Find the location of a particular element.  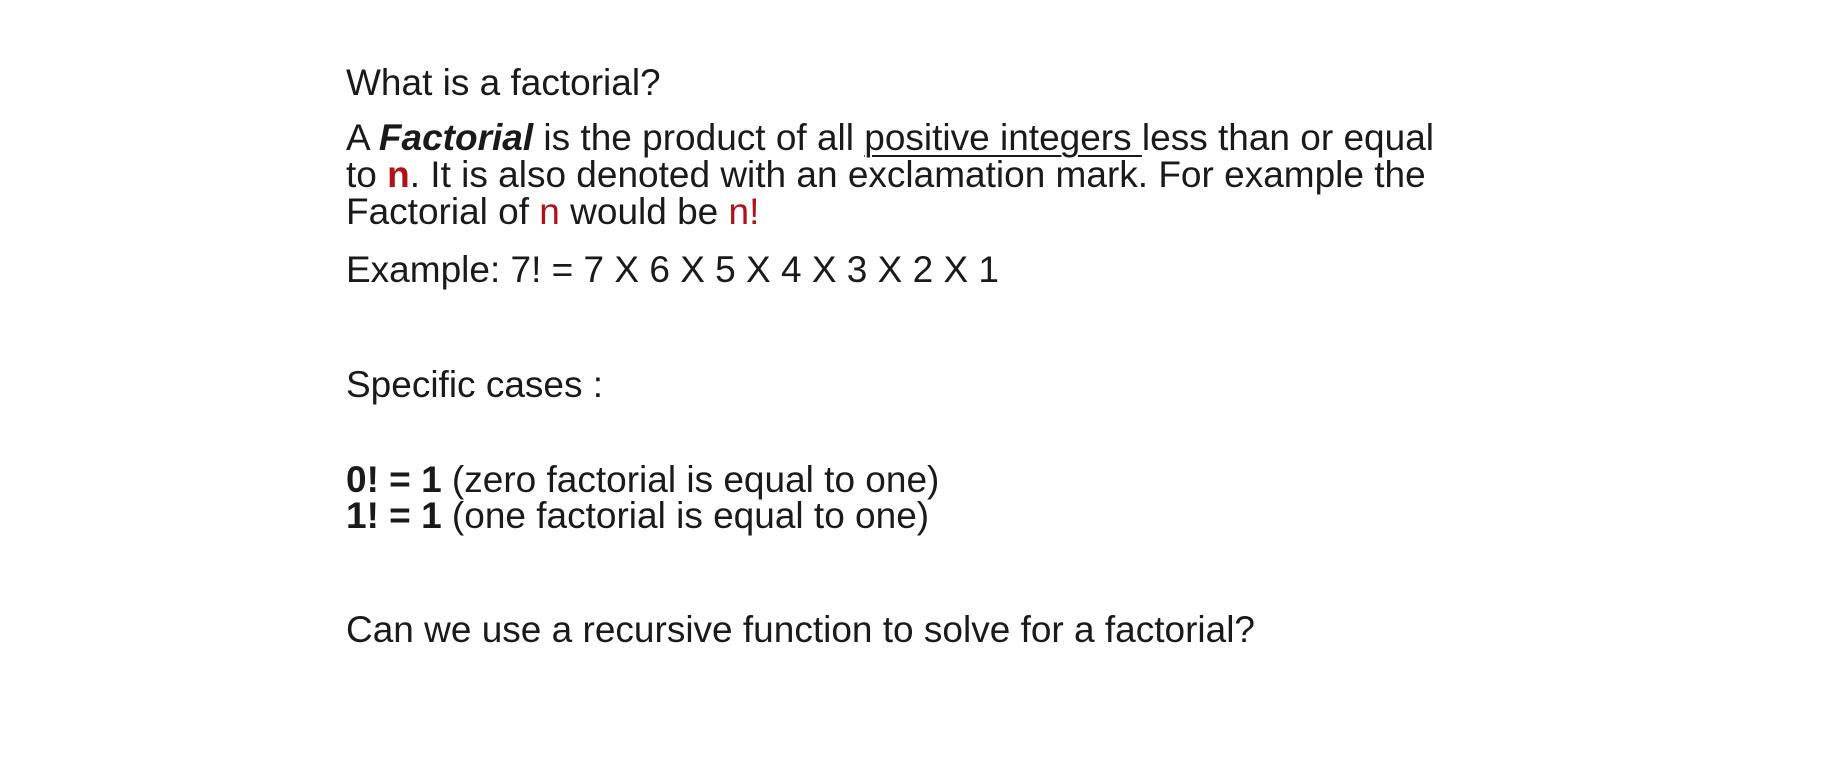

definition-term: Factorial is located at coordinates (456, 137).